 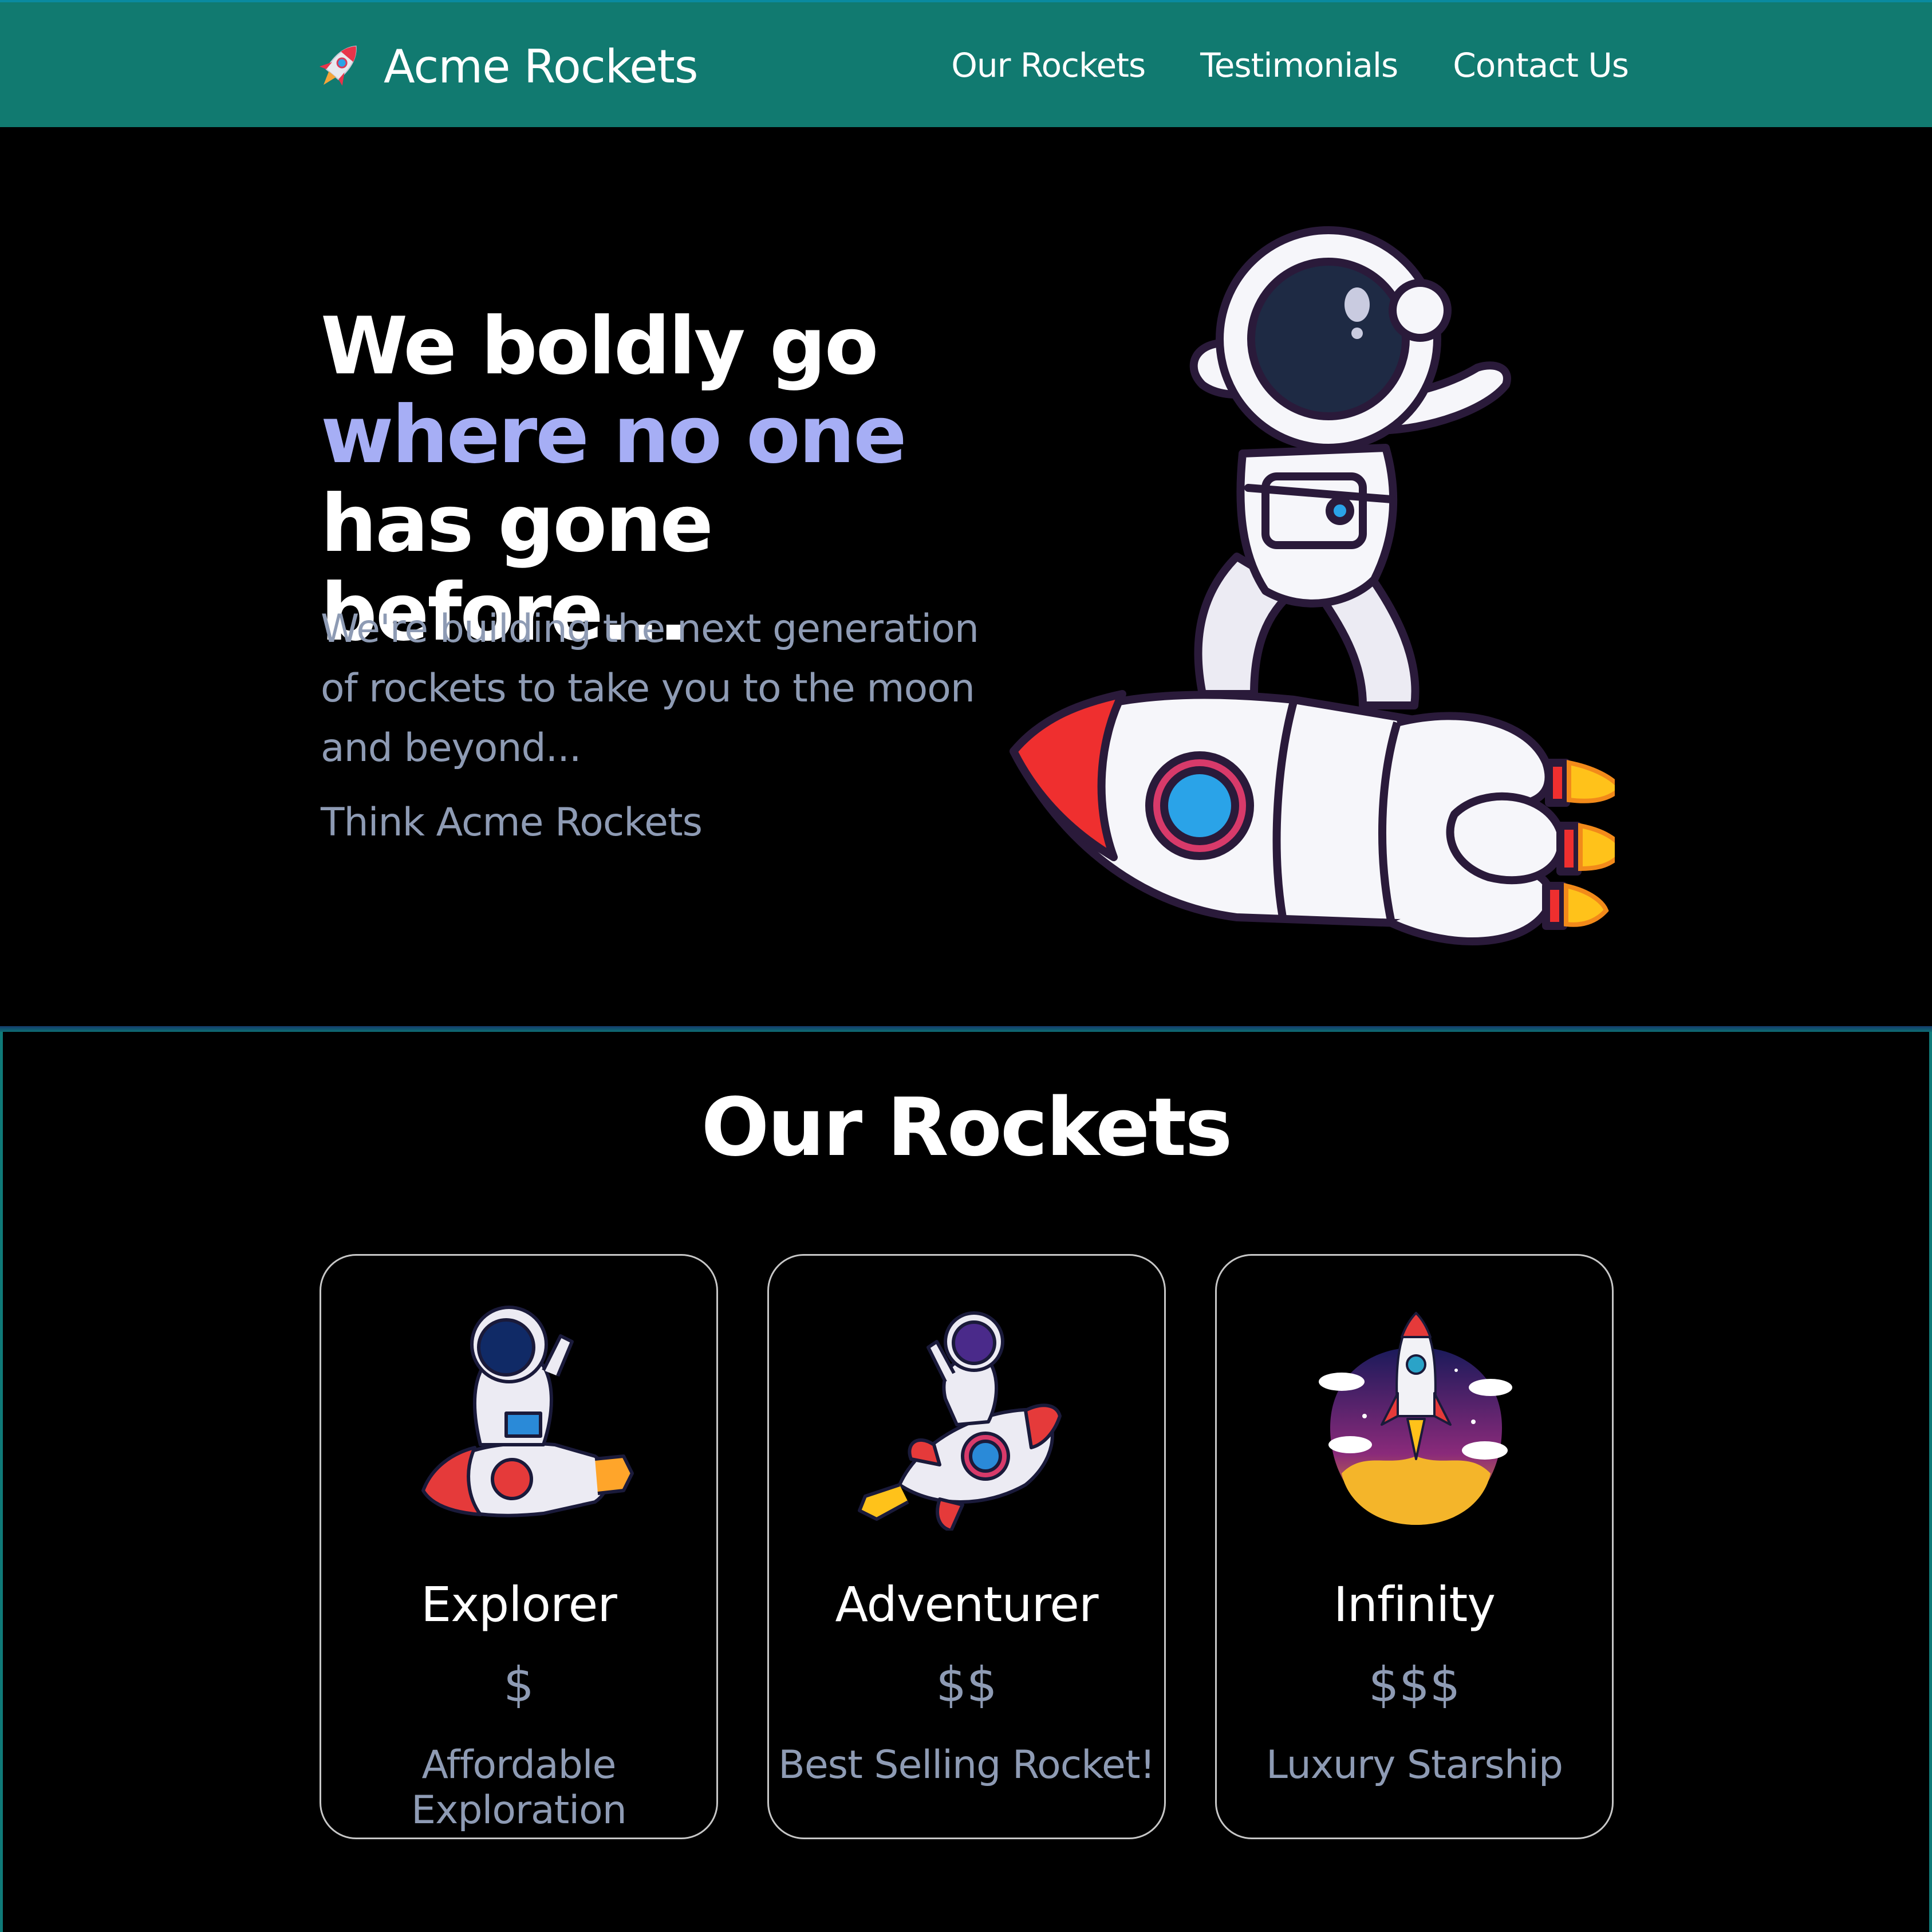 What do you see at coordinates (967, 1765) in the screenshot?
I see `card-tagline: Best Selling Rocket!` at bounding box center [967, 1765].